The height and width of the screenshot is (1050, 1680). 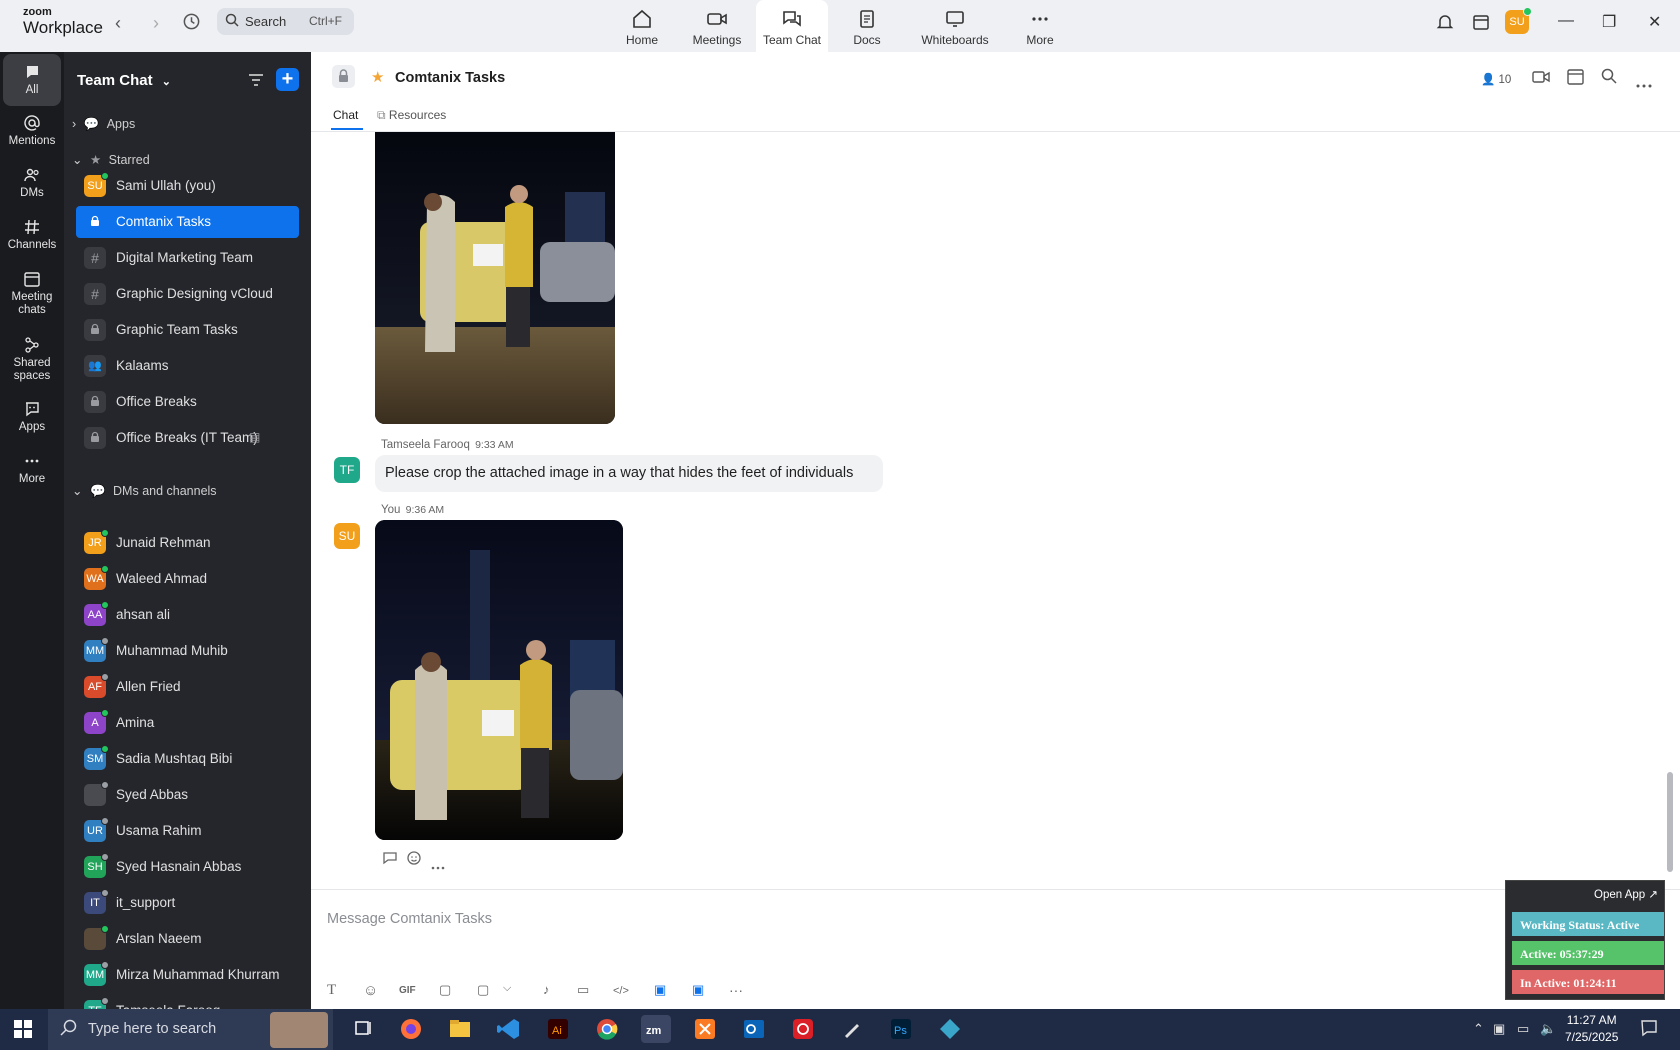 I want to click on sidebar-item: Office Breaks, so click(x=187, y=402).